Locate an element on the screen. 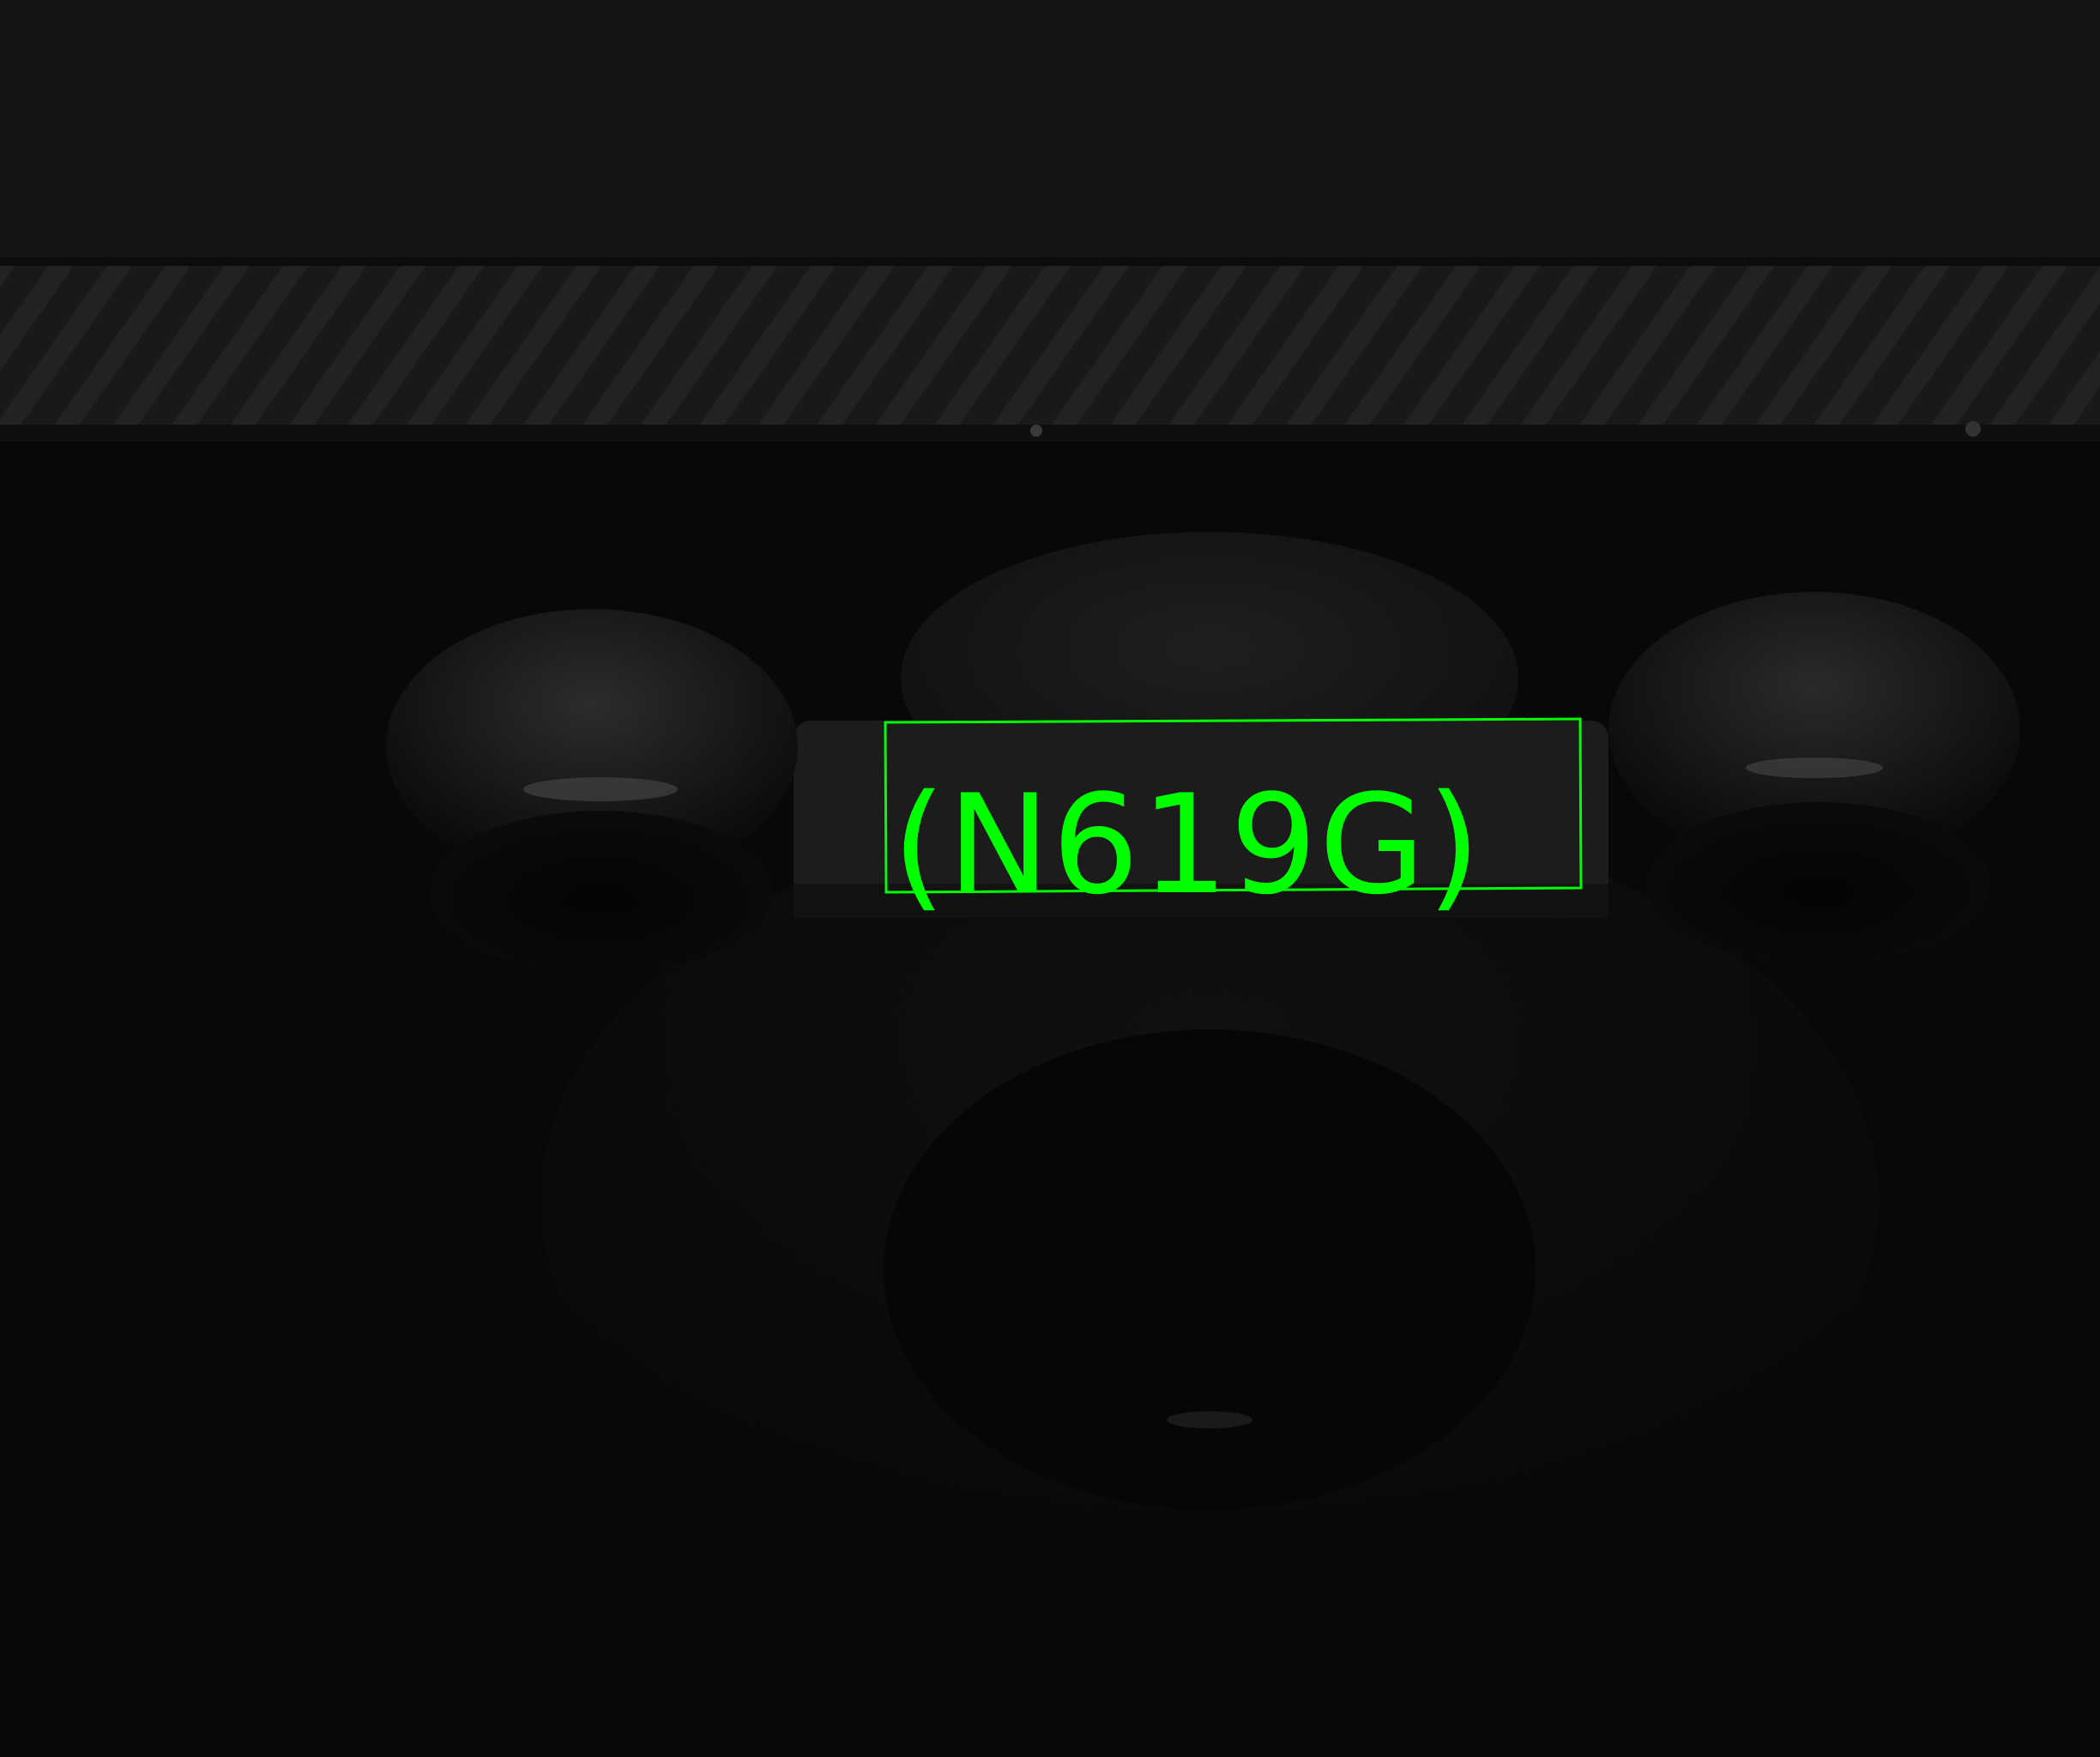 This screenshot has width=2100, height=1757. left-lug-hole is located at coordinates (600, 892).